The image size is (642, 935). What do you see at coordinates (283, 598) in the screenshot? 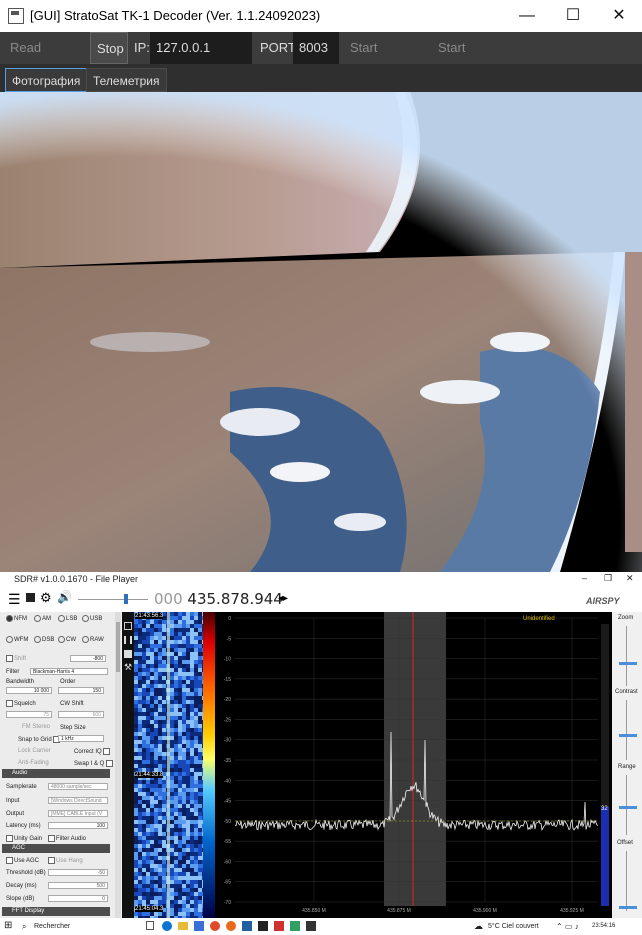
I see `tuning-arrows-icon: ◂▸` at bounding box center [283, 598].